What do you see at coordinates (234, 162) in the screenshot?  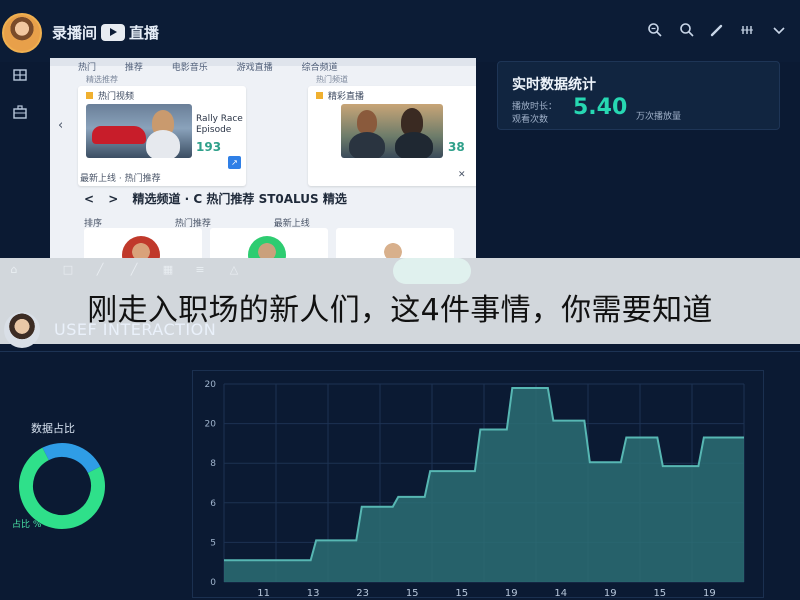 I see `expand-icon: ↗` at bounding box center [234, 162].